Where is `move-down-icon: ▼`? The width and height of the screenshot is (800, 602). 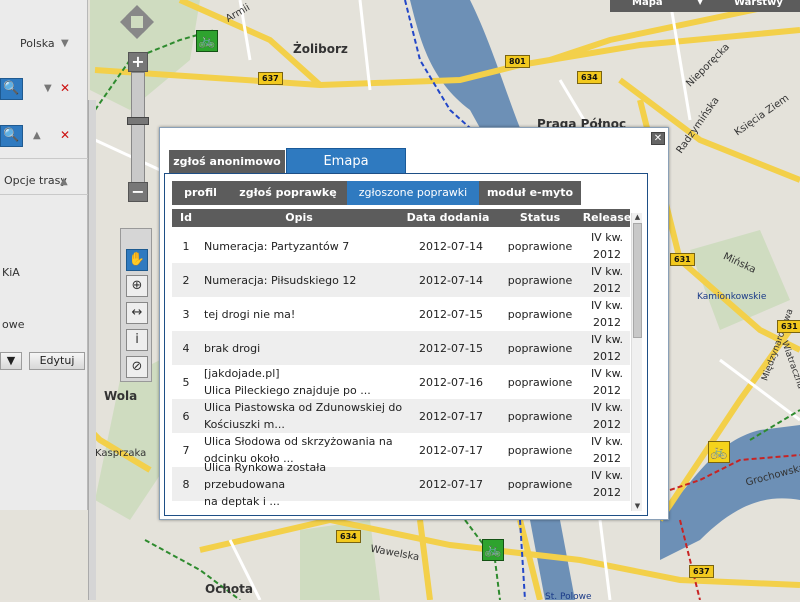 move-down-icon: ▼ is located at coordinates (48, 88).